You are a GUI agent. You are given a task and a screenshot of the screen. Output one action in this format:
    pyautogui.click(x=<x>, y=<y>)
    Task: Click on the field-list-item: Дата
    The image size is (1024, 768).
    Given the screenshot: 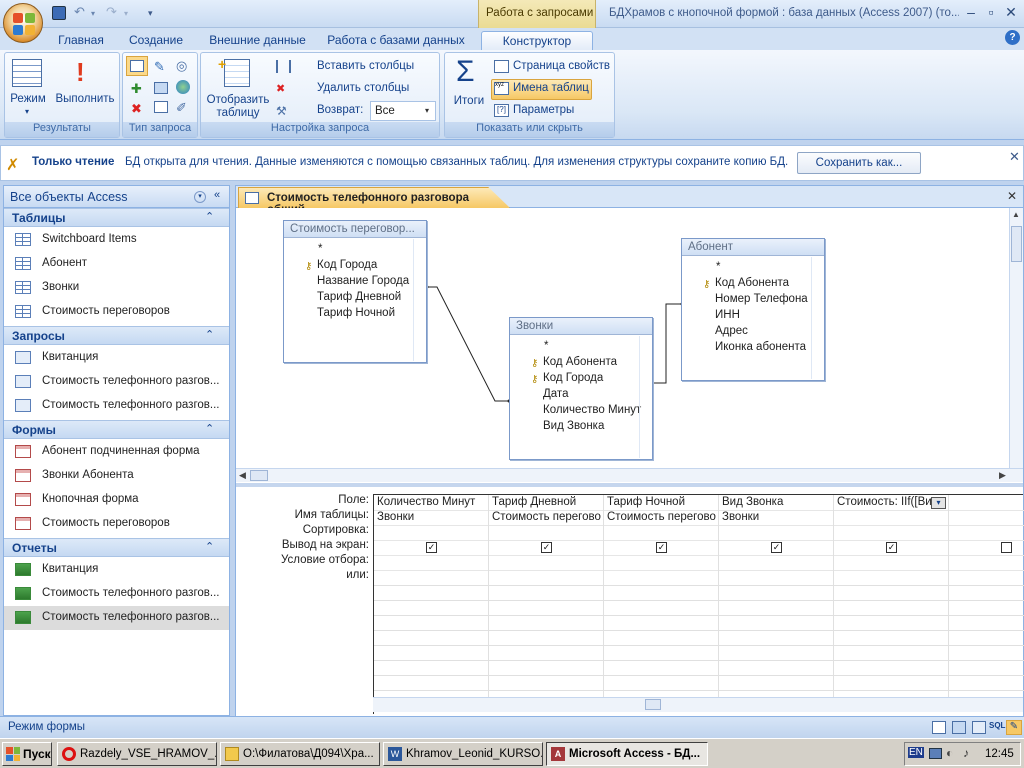 What is the action you would take?
    pyautogui.click(x=555, y=394)
    